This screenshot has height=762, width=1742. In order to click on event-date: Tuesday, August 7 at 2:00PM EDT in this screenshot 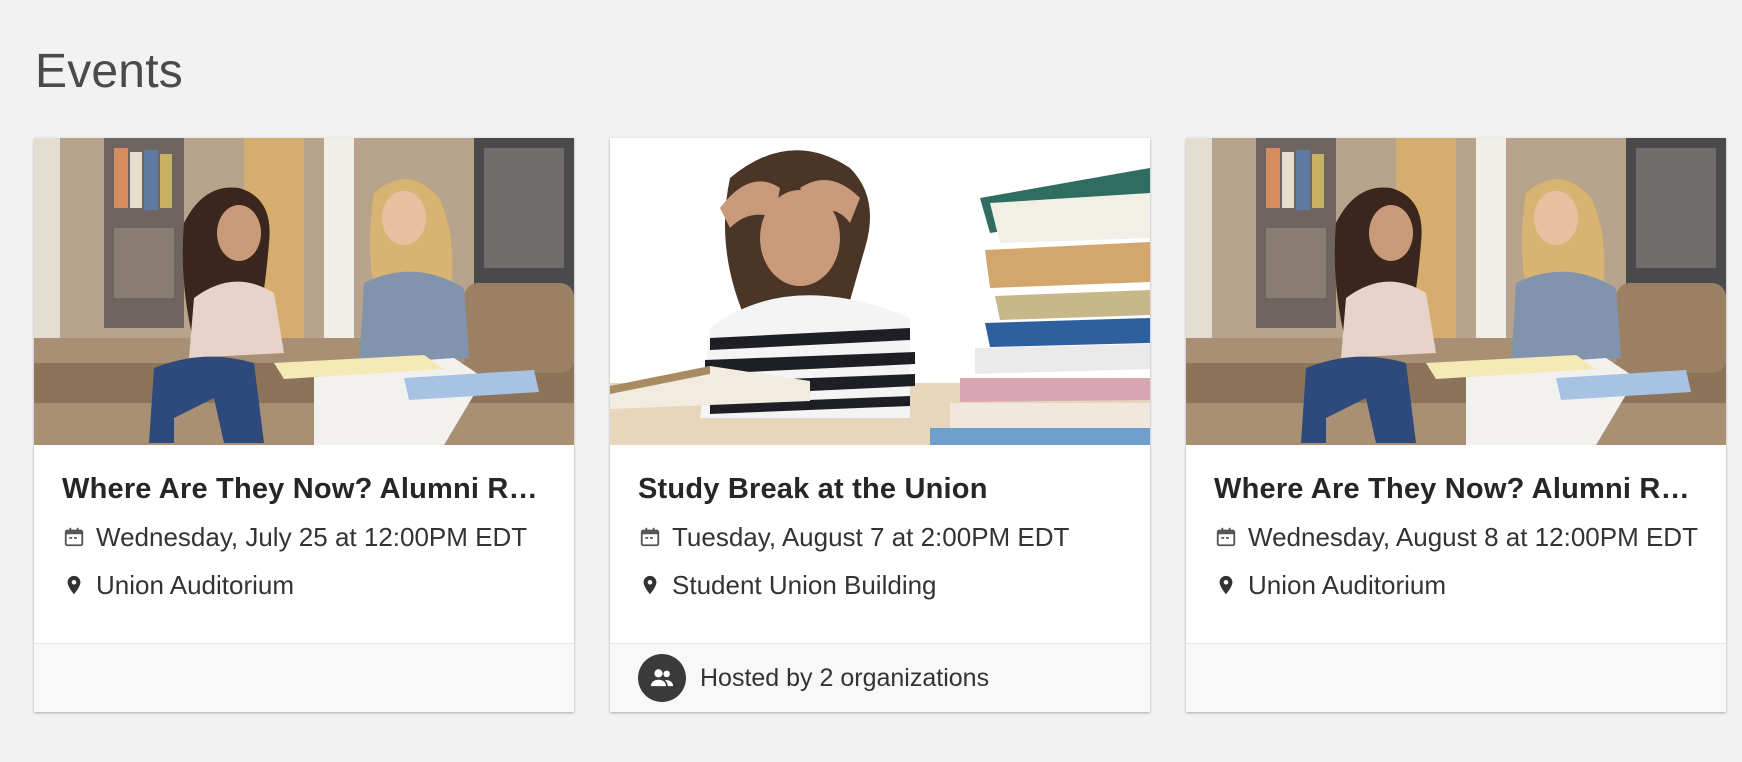, I will do `click(871, 537)`.